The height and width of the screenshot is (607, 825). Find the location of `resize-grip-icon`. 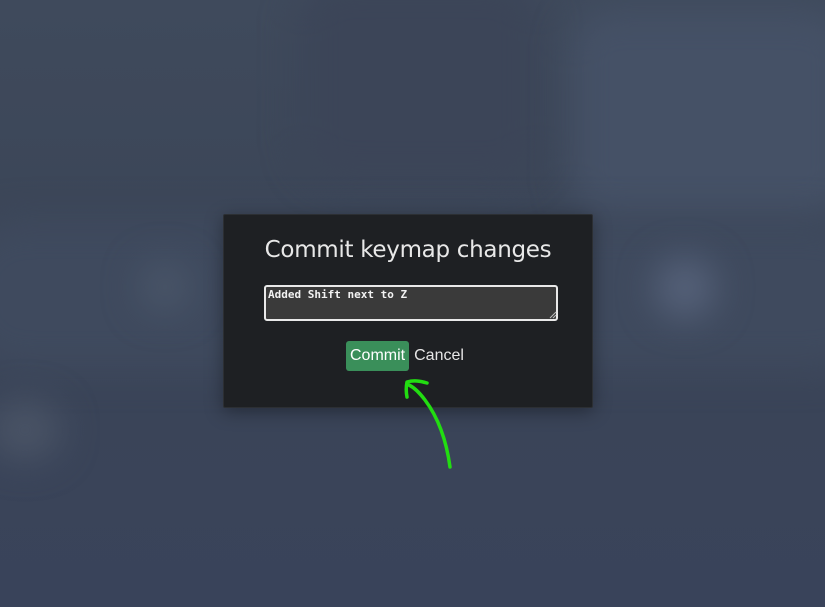

resize-grip-icon is located at coordinates (553, 315).